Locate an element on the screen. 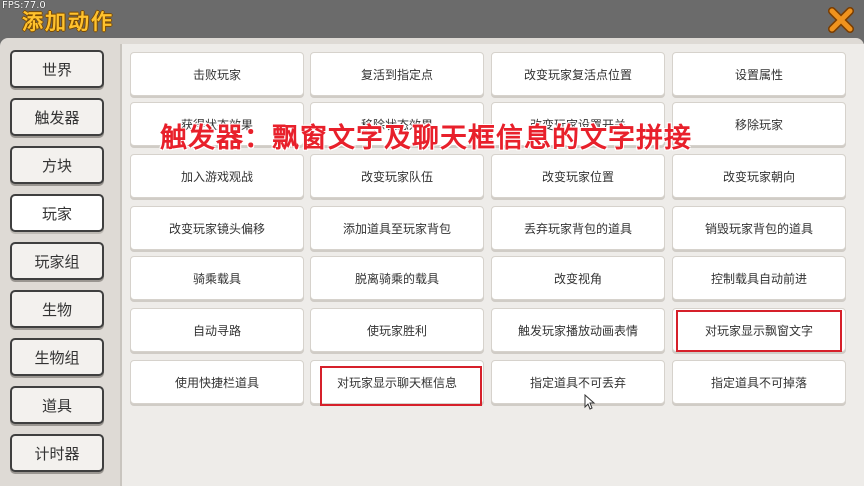 The width and height of the screenshot is (864, 486). sidebar-item-trigger: 触发器 is located at coordinates (57, 117).